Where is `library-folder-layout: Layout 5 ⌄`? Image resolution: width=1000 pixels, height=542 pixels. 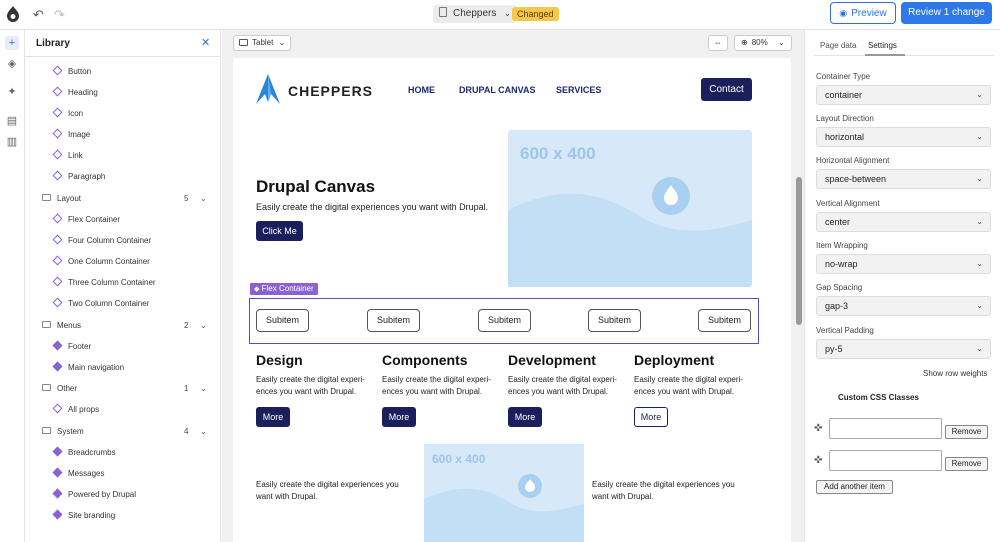
library-folder-layout: Layout 5 ⌄ is located at coordinates (127, 199).